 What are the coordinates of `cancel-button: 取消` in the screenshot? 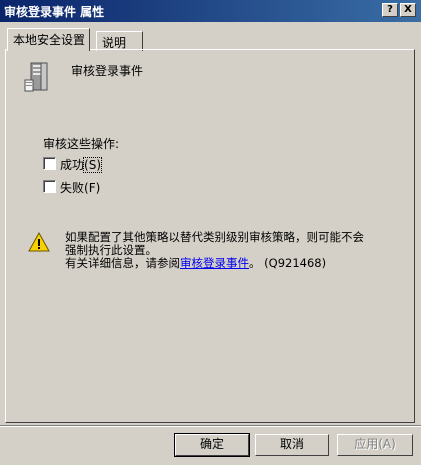 It's located at (292, 445).